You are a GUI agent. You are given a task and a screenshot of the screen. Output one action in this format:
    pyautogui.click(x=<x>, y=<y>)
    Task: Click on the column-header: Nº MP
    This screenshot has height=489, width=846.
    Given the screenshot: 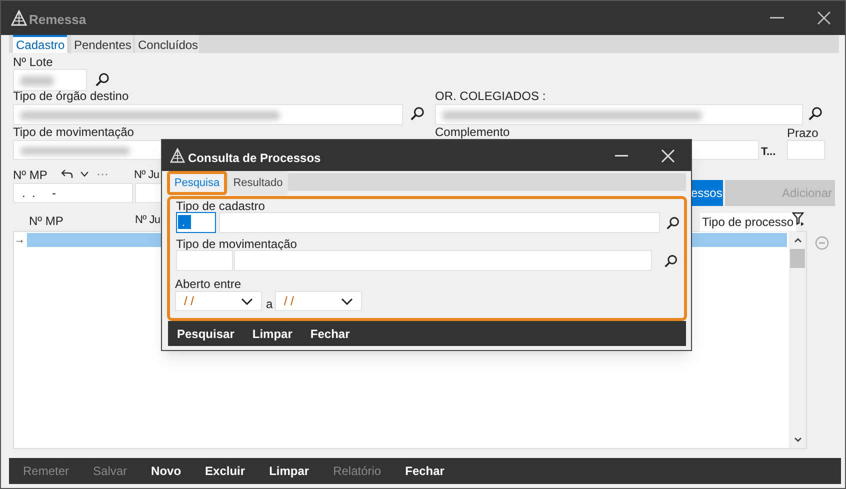 What is the action you would take?
    pyautogui.click(x=46, y=221)
    